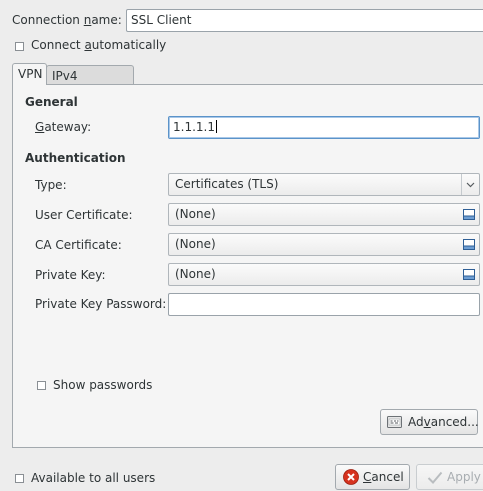 This screenshot has width=483, height=491. I want to click on connect-automatically-label: Connect automatically, so click(98, 45).